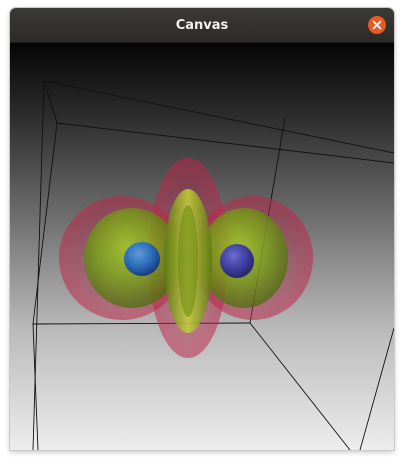  I want to click on close-button, so click(377, 25).